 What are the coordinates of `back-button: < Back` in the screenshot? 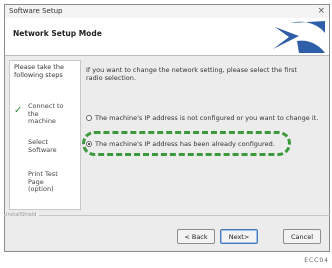 It's located at (196, 236).